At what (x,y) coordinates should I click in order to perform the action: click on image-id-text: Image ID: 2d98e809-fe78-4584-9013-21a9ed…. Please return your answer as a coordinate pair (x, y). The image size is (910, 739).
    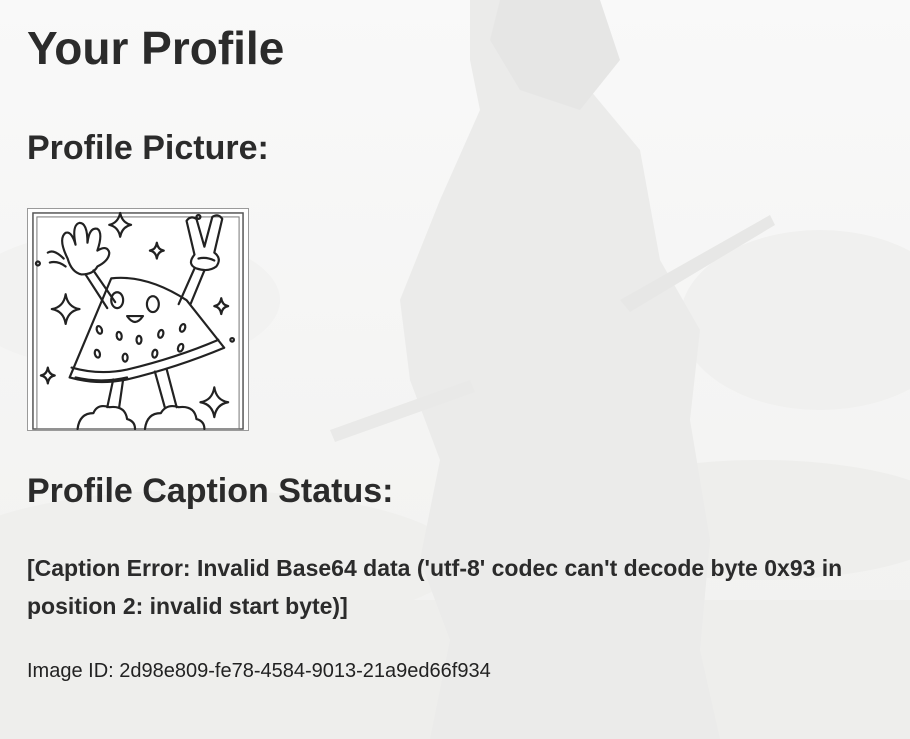
    Looking at the image, I should click on (259, 671).